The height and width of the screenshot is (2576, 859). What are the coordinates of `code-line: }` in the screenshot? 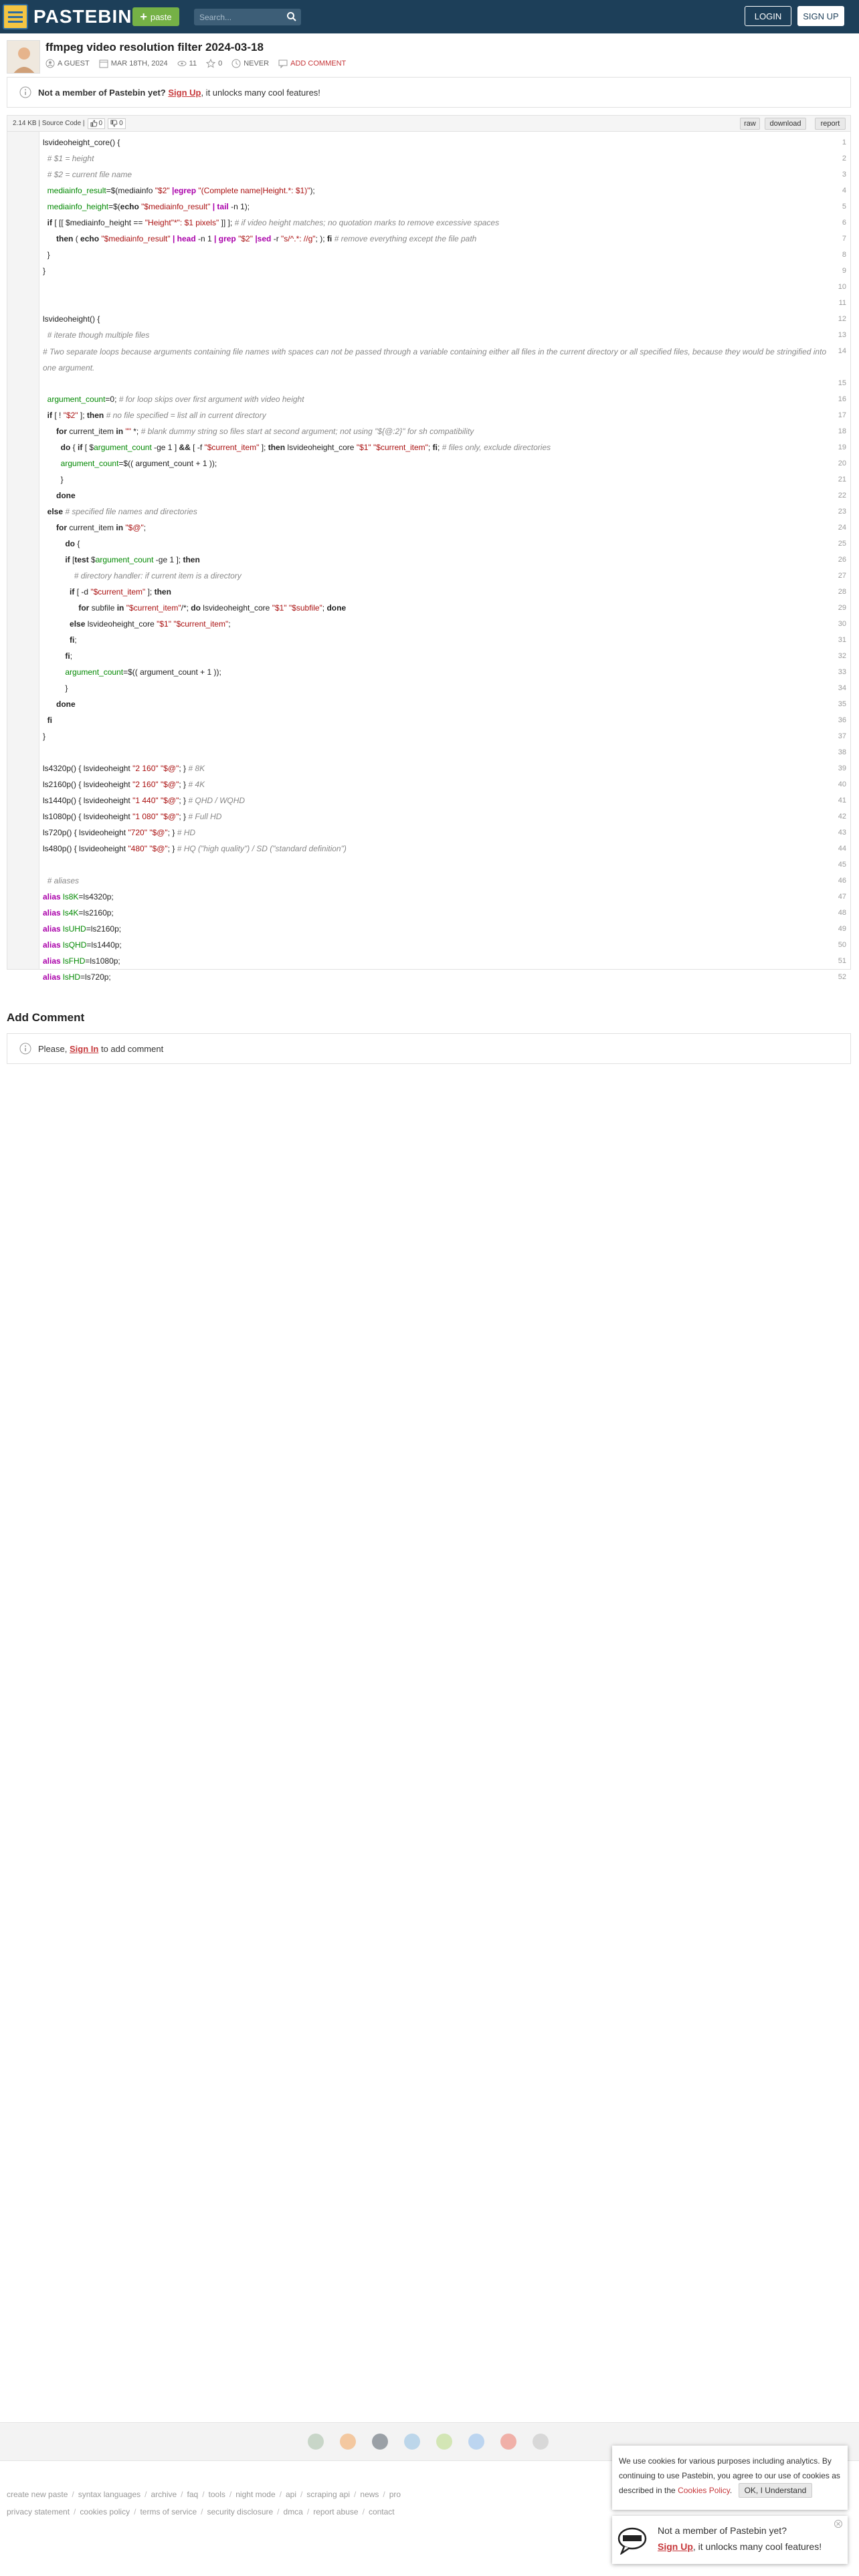 It's located at (44, 737).